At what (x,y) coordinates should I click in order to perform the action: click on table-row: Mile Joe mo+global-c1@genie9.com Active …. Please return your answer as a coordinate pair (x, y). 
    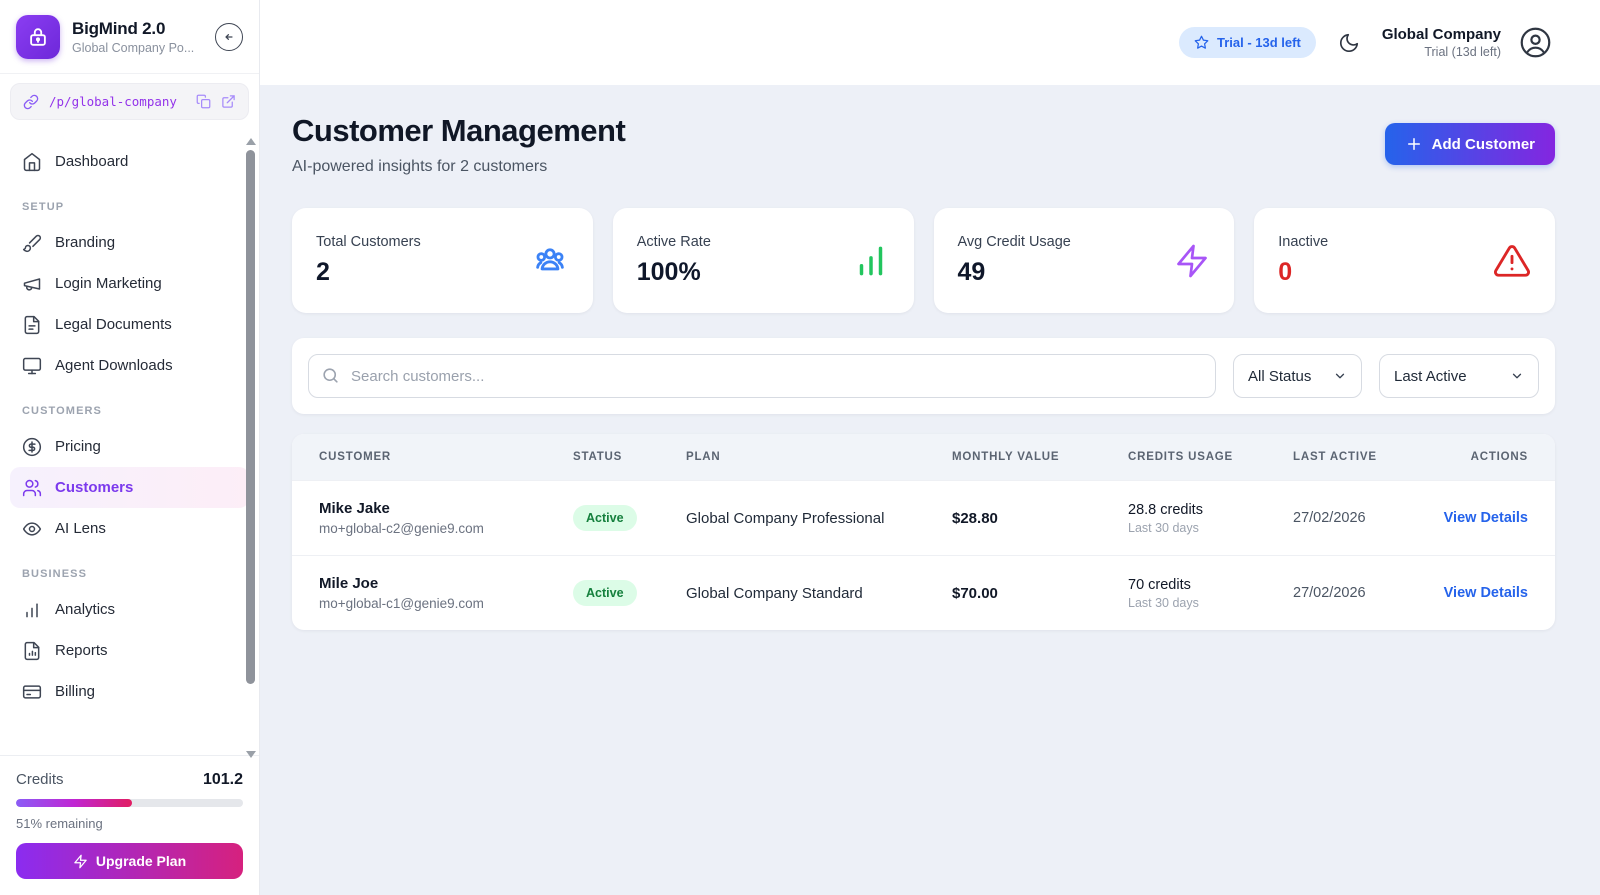
    Looking at the image, I should click on (923, 592).